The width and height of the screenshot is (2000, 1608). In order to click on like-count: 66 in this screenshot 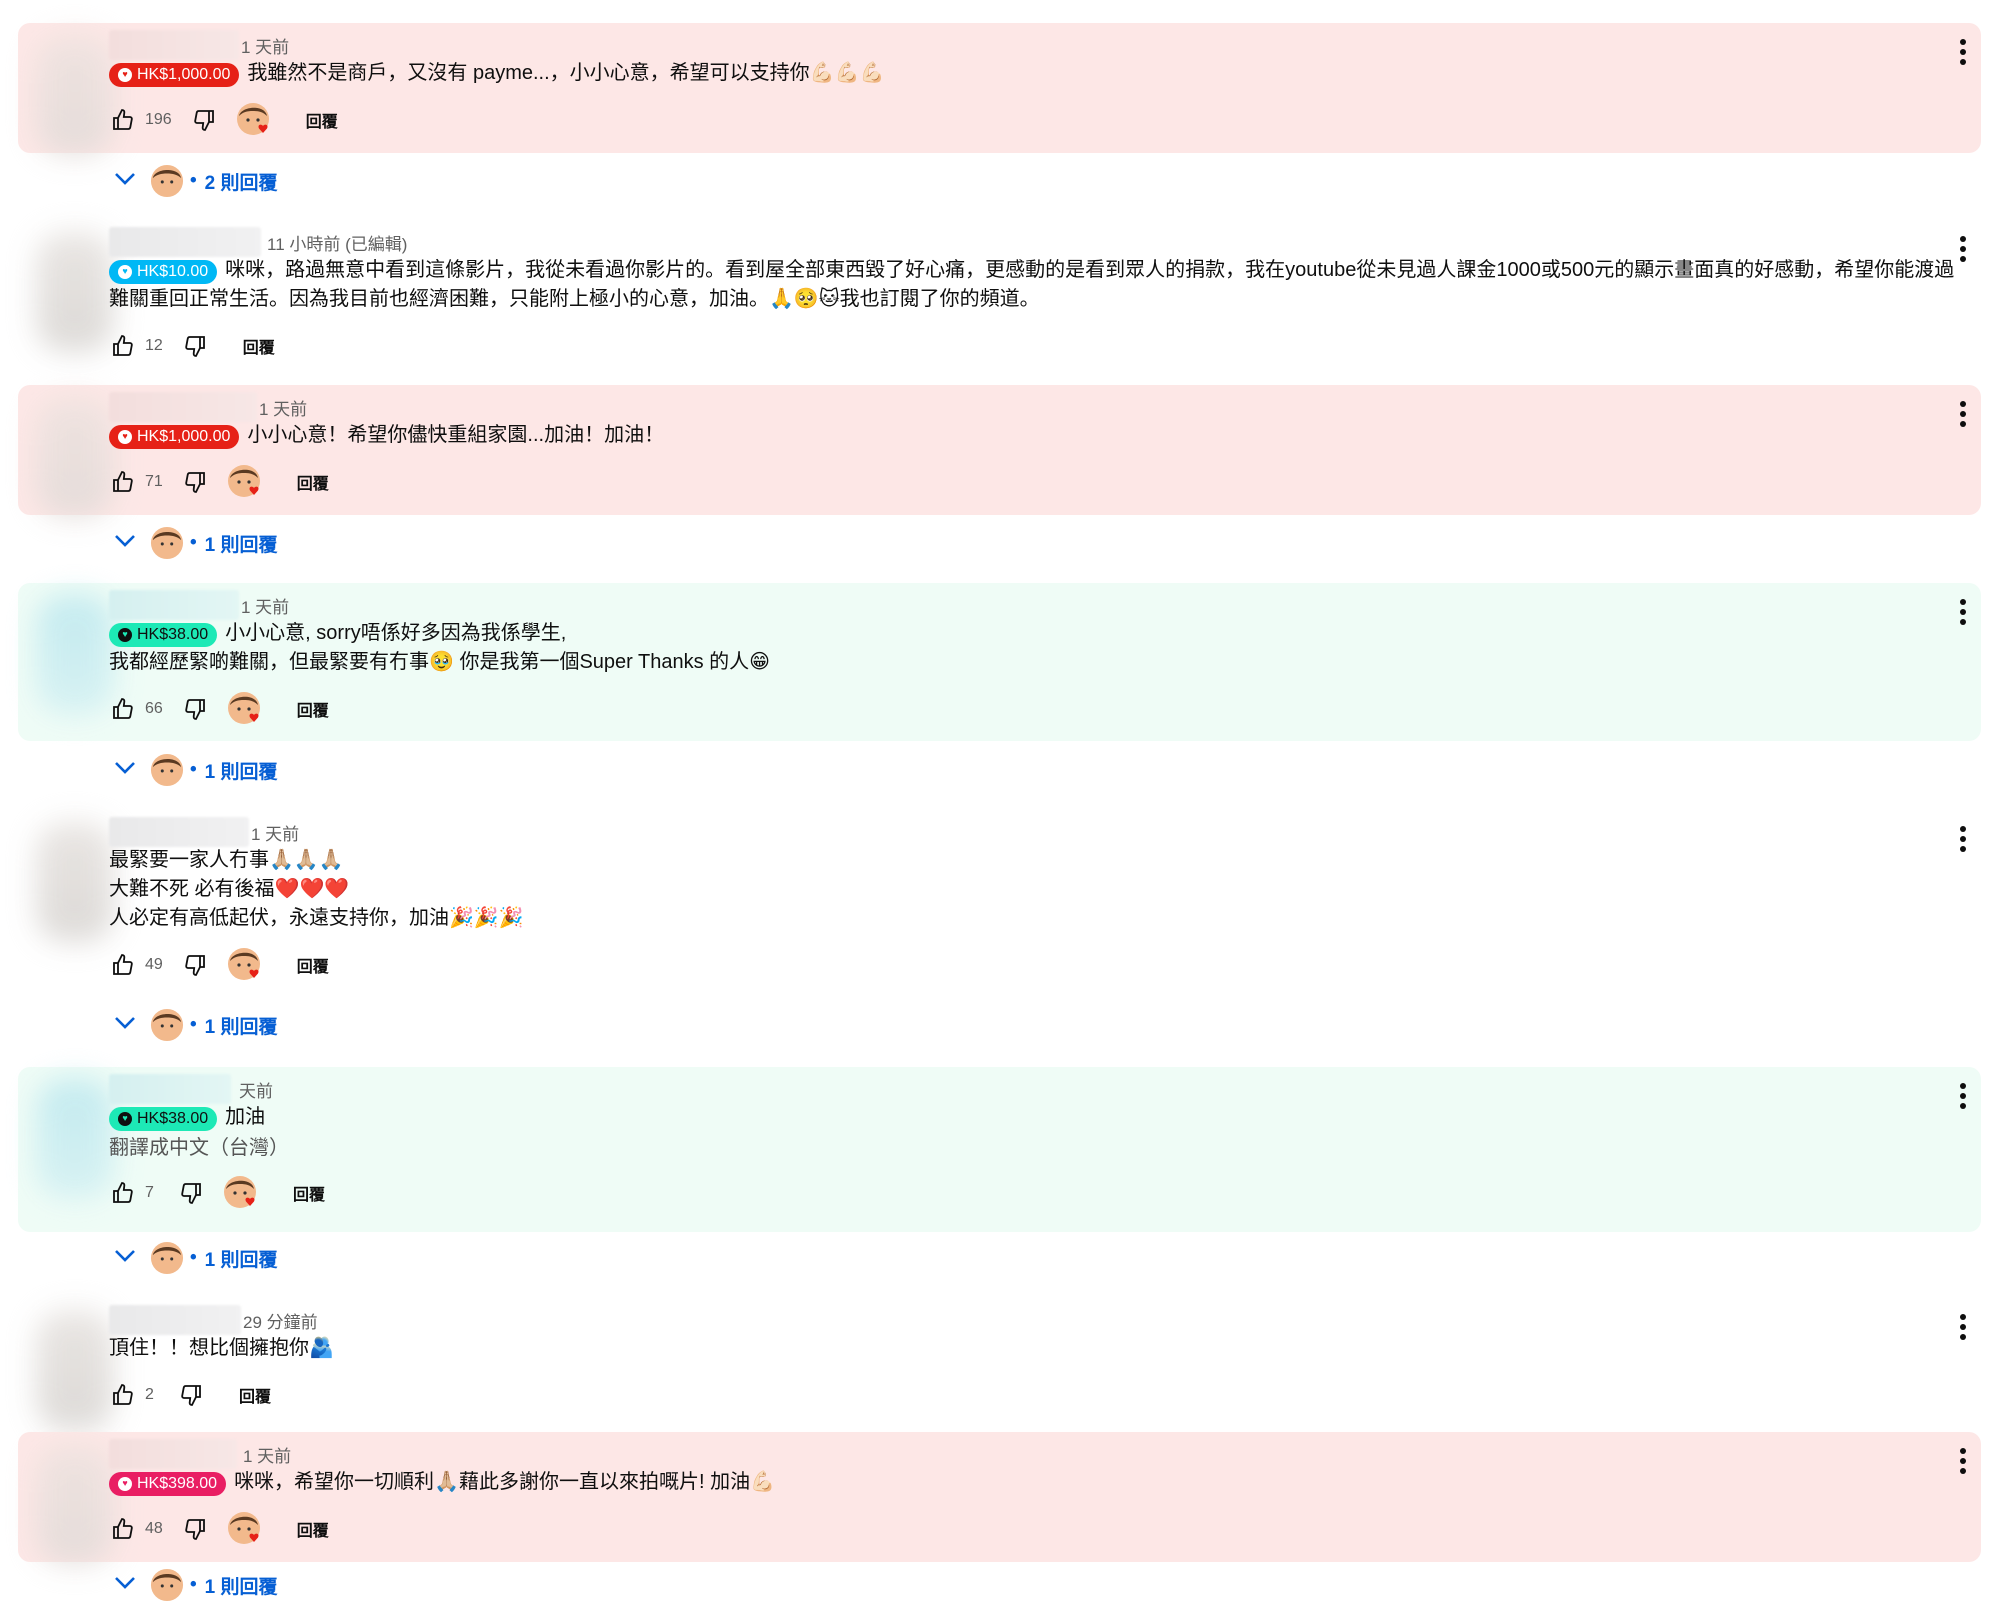, I will do `click(154, 708)`.